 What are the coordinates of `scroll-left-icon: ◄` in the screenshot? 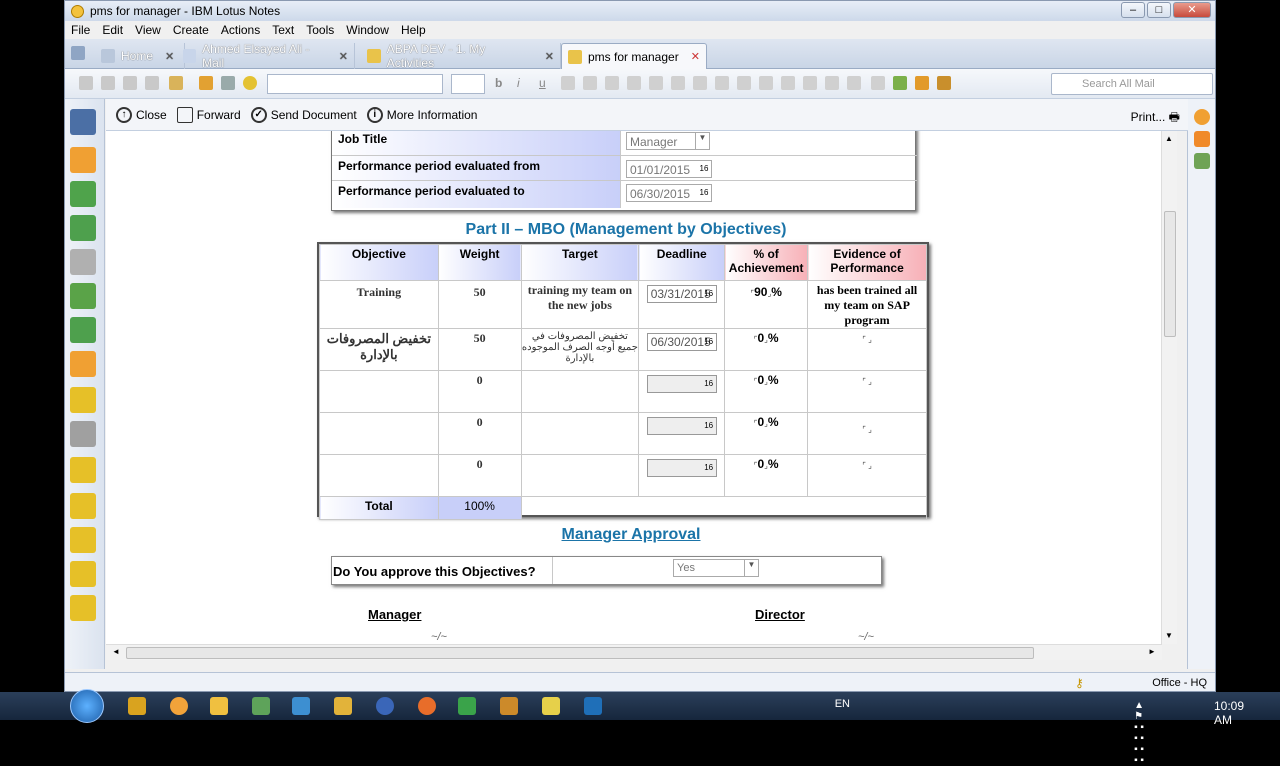 It's located at (116, 651).